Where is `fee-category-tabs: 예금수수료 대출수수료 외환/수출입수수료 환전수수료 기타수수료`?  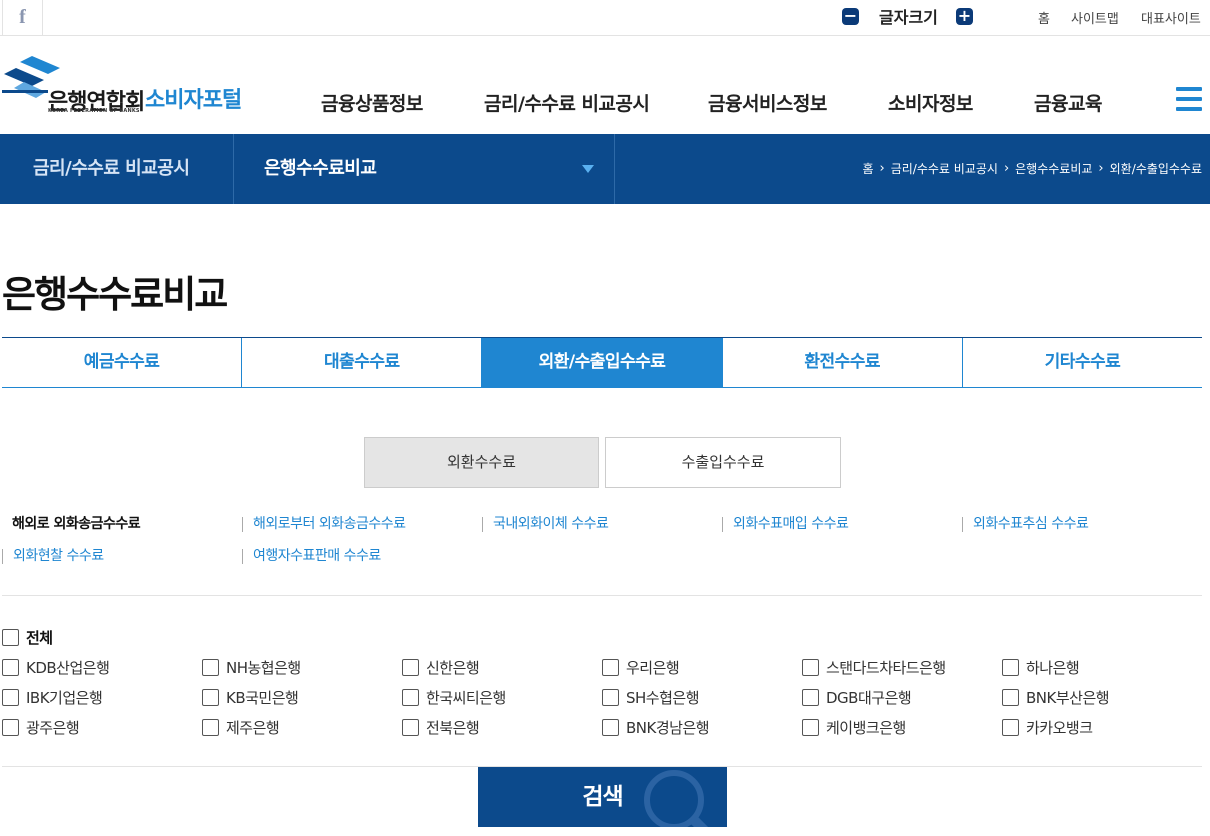
fee-category-tabs: 예금수수료 대출수수료 외환/수출입수수료 환전수수료 기타수수료 is located at coordinates (602, 362).